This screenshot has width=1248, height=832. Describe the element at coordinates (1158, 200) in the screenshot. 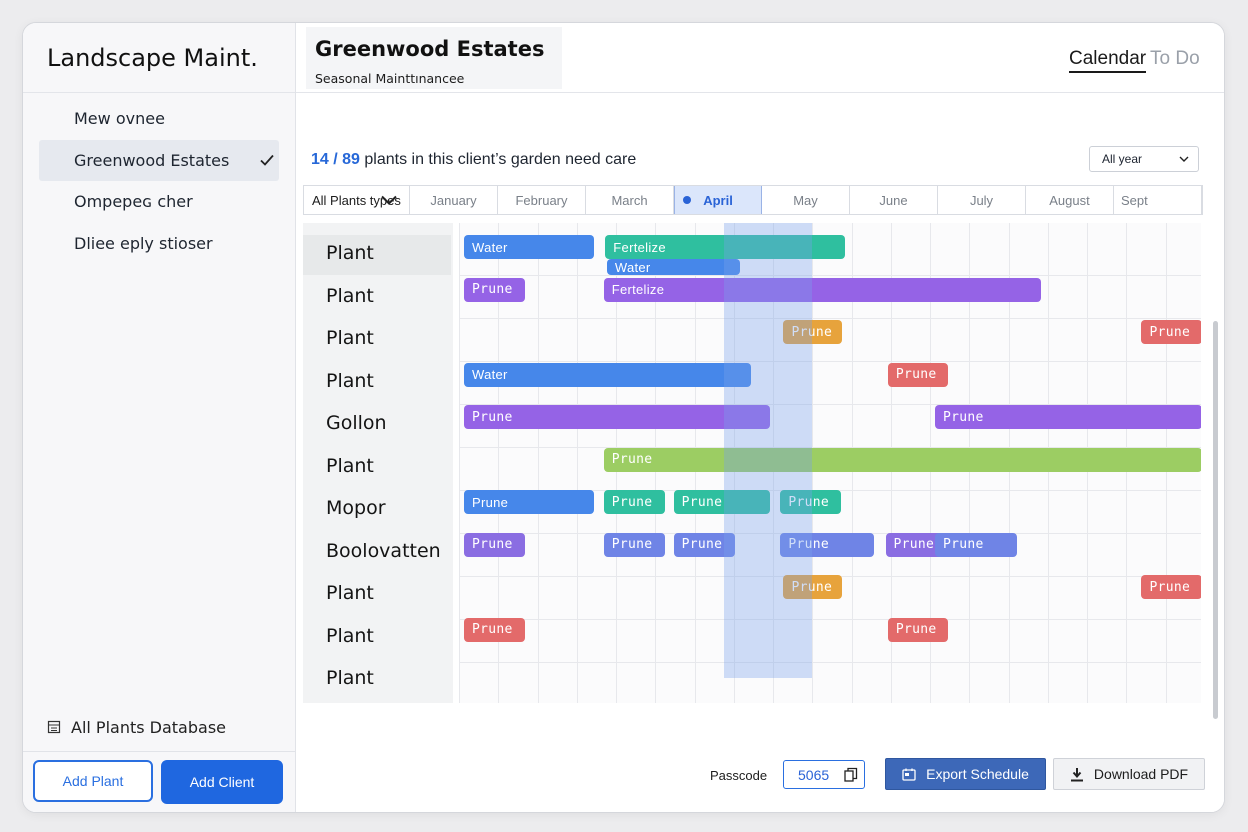

I see `month-header: Sept` at that location.